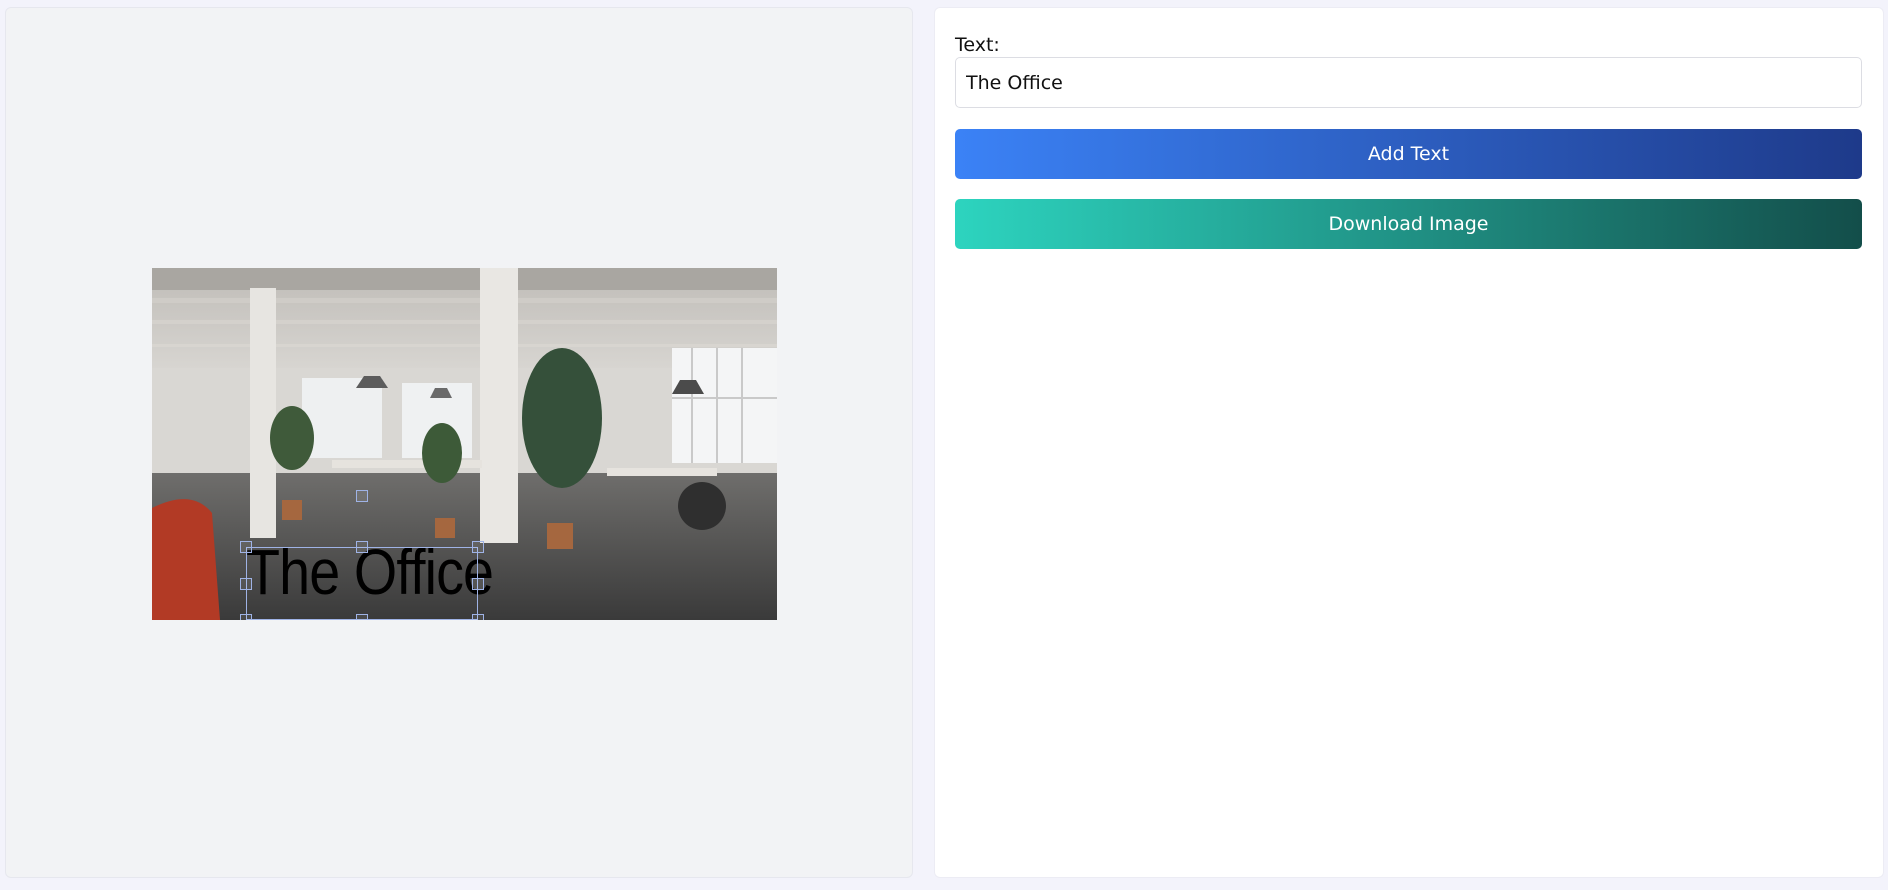  I want to click on add-text-button: Add Text, so click(1408, 154).